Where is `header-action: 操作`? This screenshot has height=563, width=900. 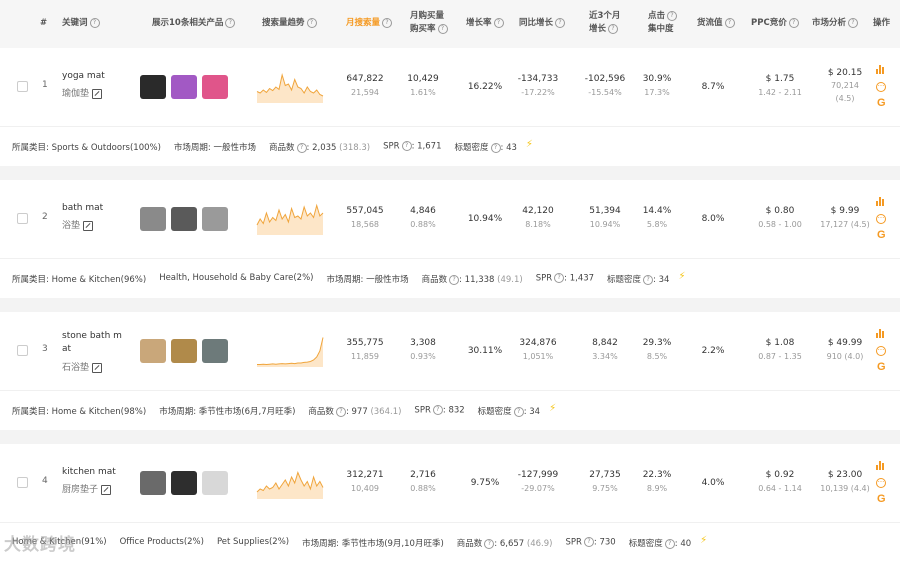 header-action: 操作 is located at coordinates (882, 23).